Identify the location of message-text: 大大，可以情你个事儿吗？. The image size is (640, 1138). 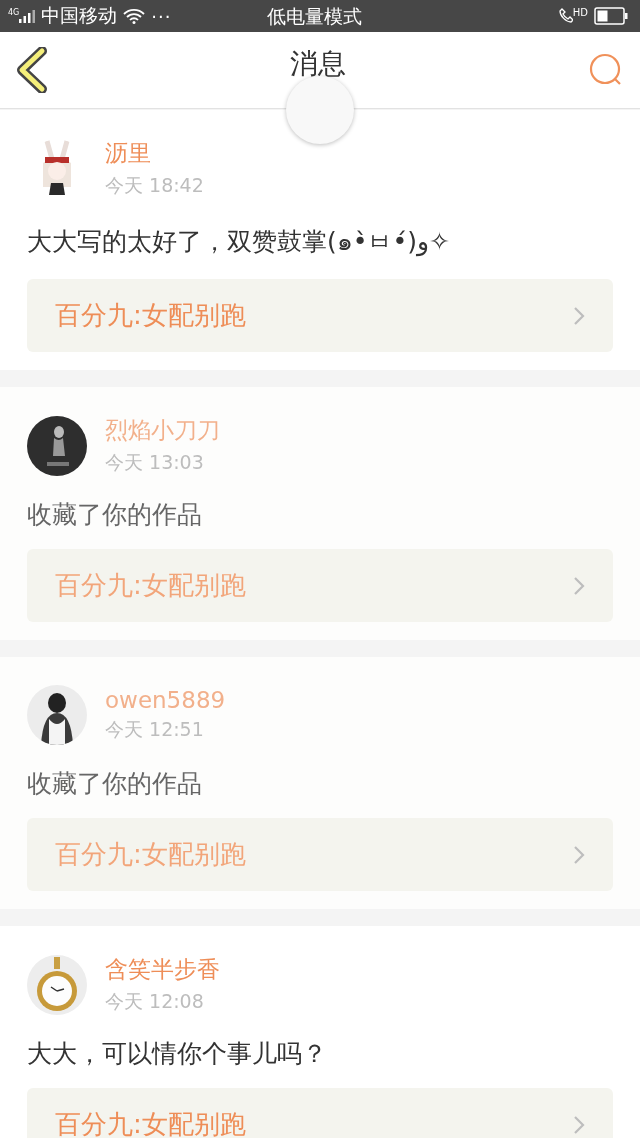
(177, 1054).